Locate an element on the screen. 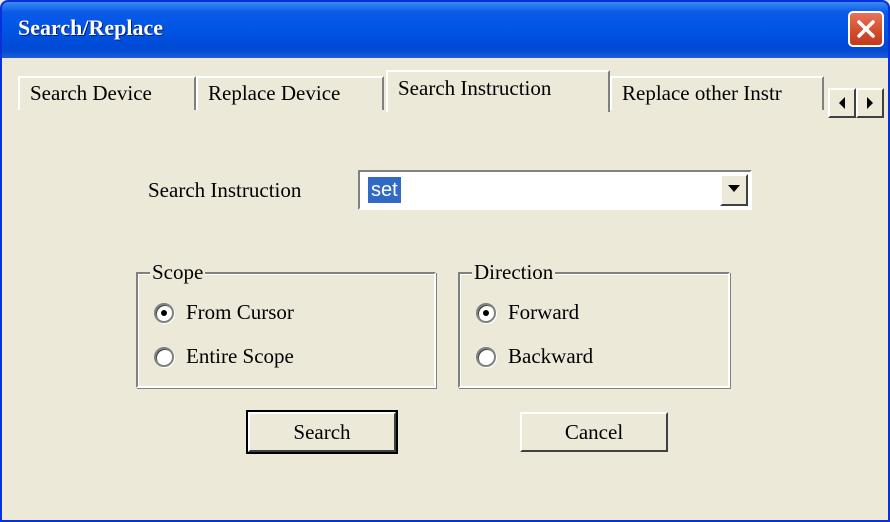 The image size is (890, 522). arrow-right-icon is located at coordinates (870, 103).